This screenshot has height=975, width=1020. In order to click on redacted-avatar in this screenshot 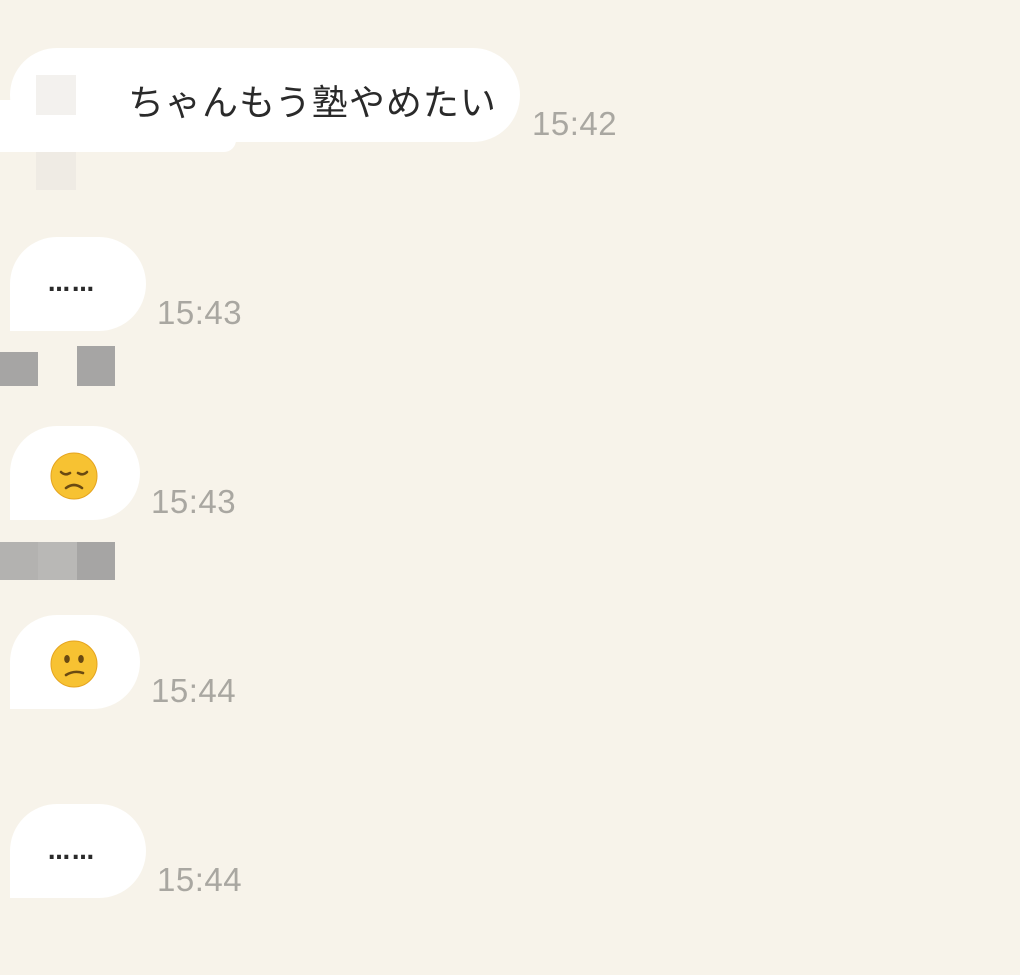, I will do `click(56, 95)`.